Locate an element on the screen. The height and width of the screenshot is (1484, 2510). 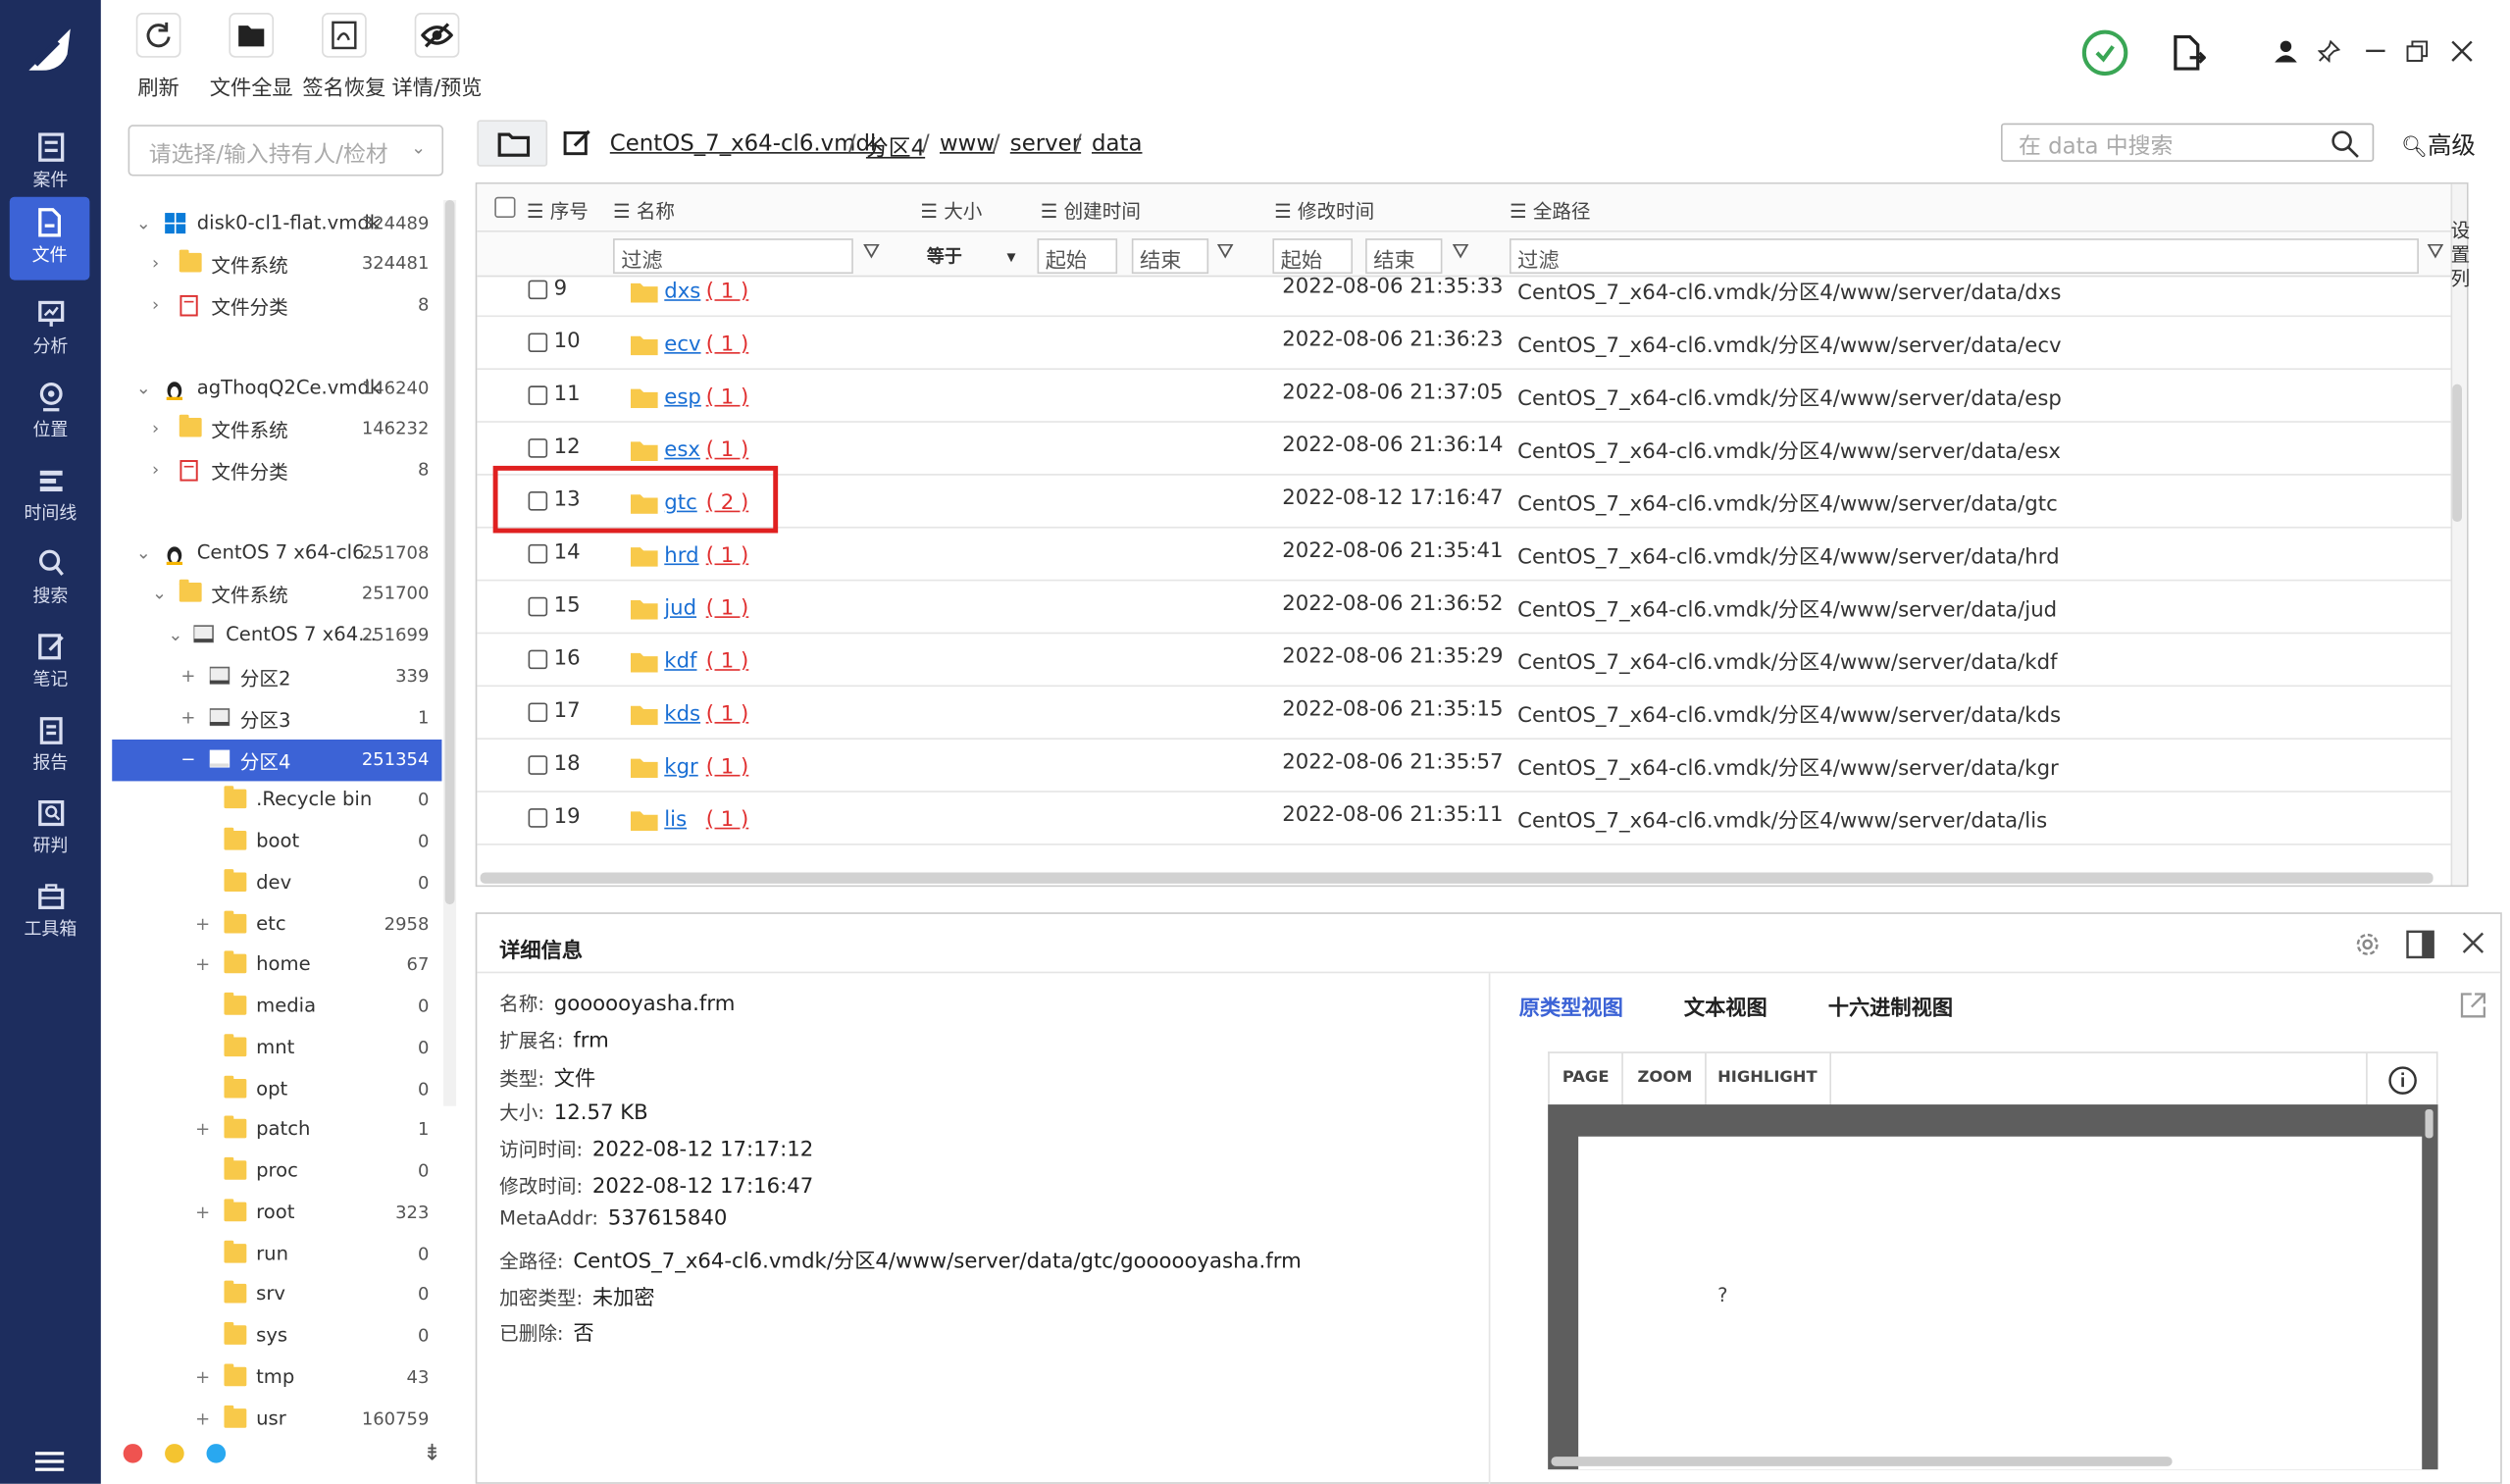
row-name-link: lis is located at coordinates (675, 820).